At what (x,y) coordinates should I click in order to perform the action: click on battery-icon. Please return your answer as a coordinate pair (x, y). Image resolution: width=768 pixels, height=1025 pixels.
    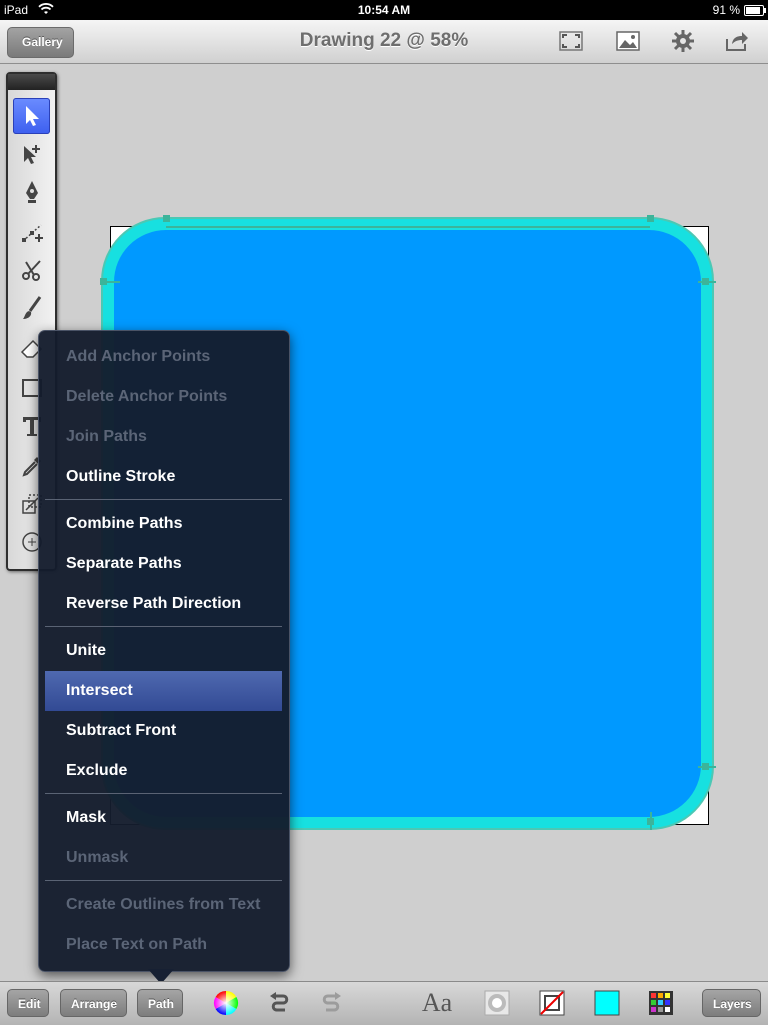
    Looking at the image, I should click on (755, 10).